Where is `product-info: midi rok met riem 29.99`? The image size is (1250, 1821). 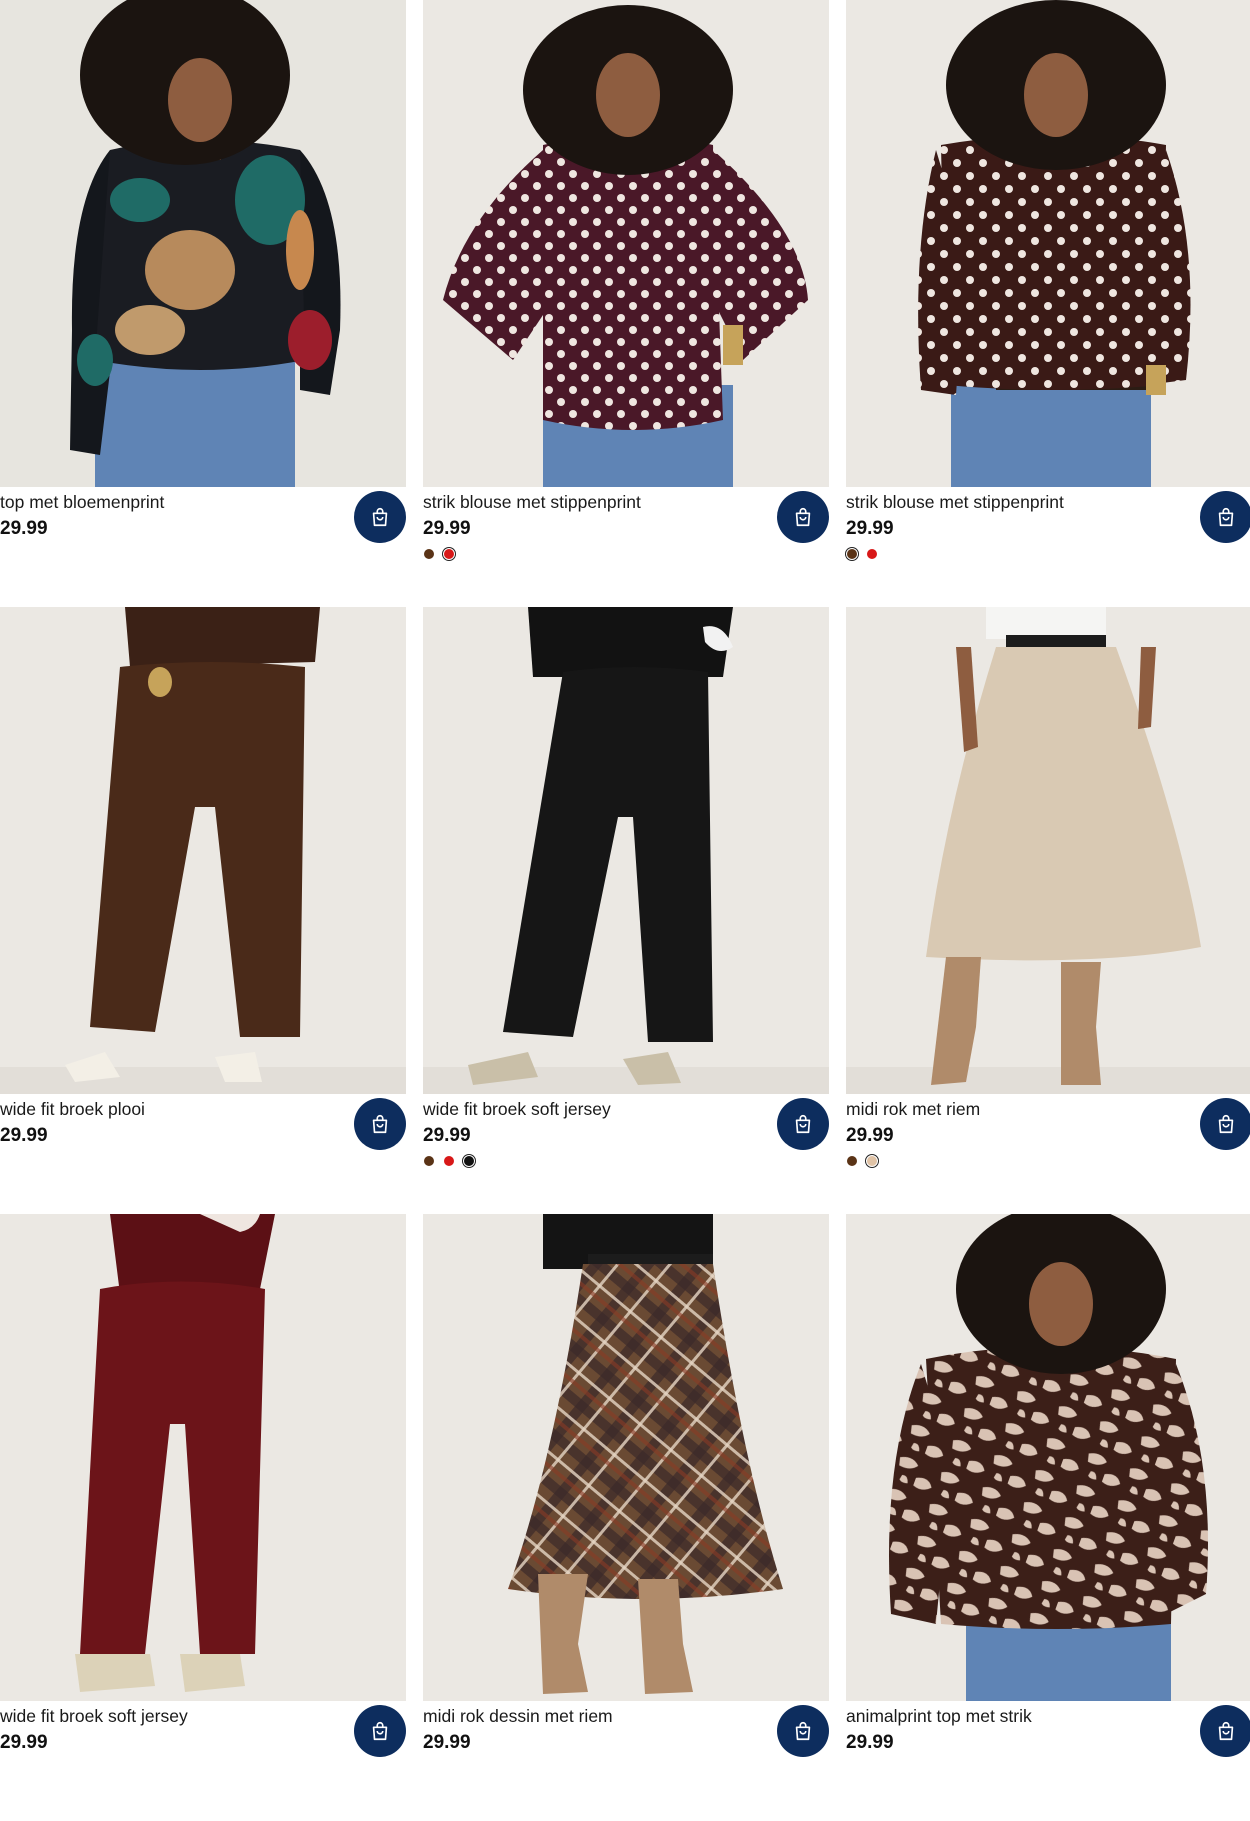
product-info: midi rok met riem 29.99 is located at coordinates (1048, 1154).